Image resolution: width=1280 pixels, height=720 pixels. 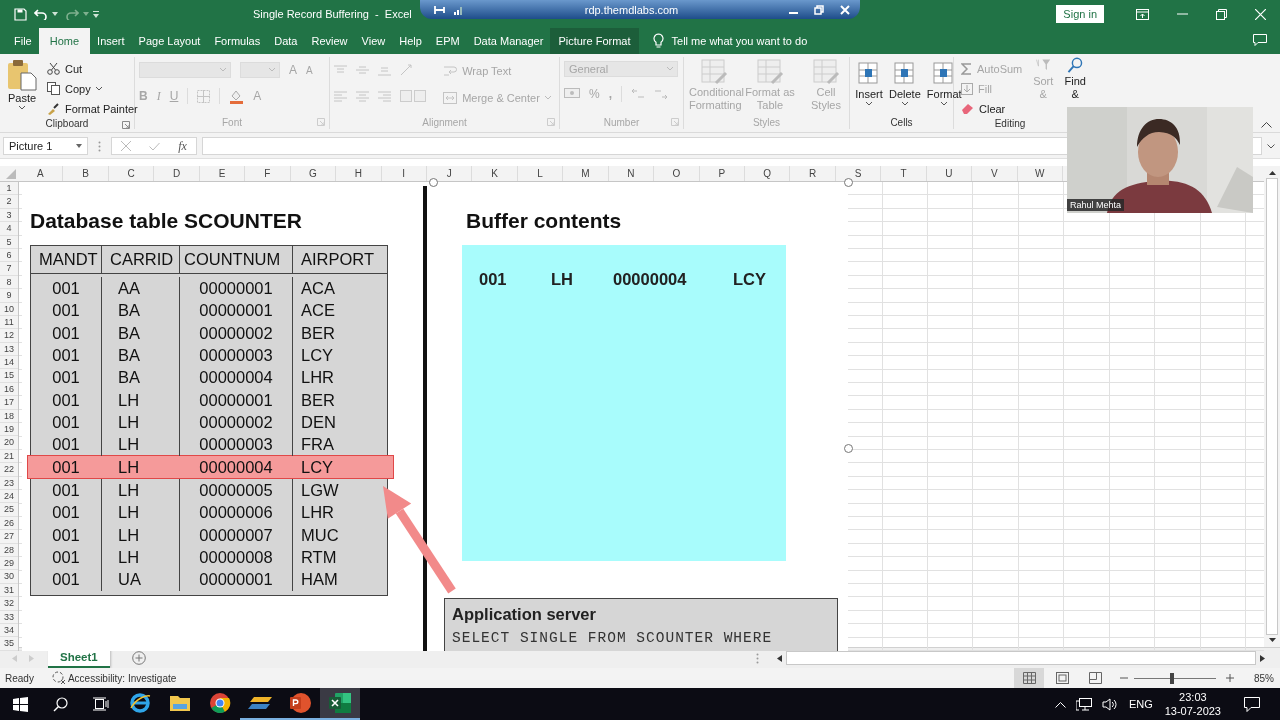 I want to click on column-header: N, so click(x=631, y=173).